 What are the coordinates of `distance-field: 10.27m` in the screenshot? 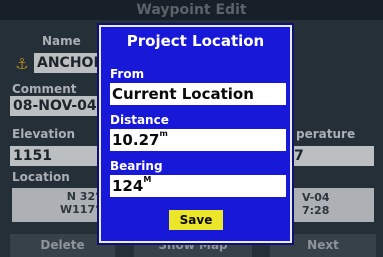 It's located at (198, 140).